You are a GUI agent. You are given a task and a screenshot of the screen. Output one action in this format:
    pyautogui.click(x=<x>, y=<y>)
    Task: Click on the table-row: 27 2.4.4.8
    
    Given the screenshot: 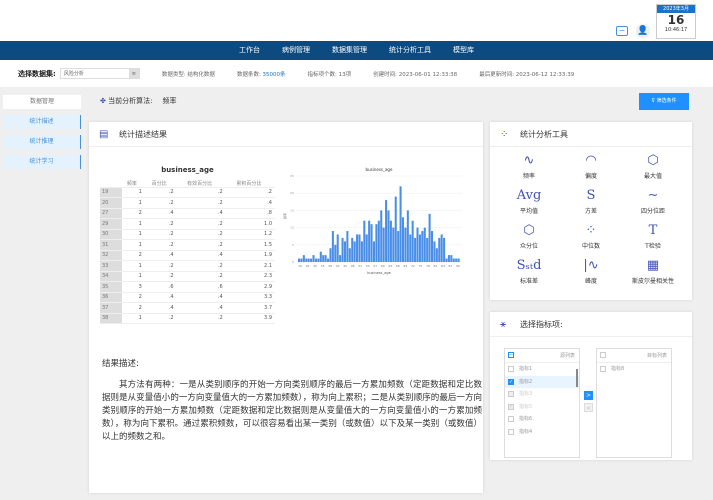 What is the action you would take?
    pyautogui.click(x=187, y=213)
    